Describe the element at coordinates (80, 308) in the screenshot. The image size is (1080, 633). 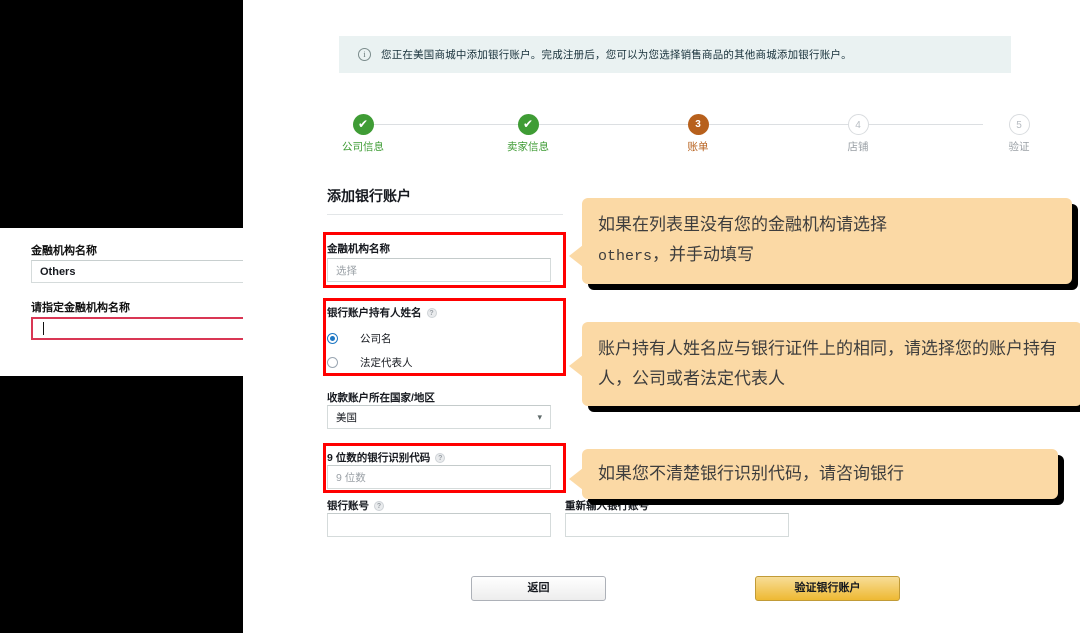
I see `overlay-specify-institution-label: 请指定金融机构名称` at that location.